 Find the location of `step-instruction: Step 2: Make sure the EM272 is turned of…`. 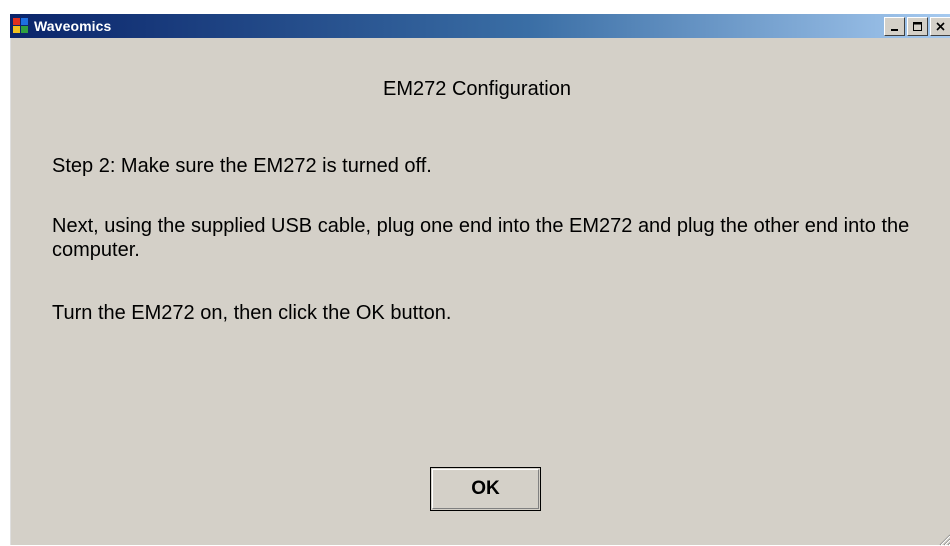

step-instruction: Step 2: Make sure the EM272 is turned of… is located at coordinates (242, 166).